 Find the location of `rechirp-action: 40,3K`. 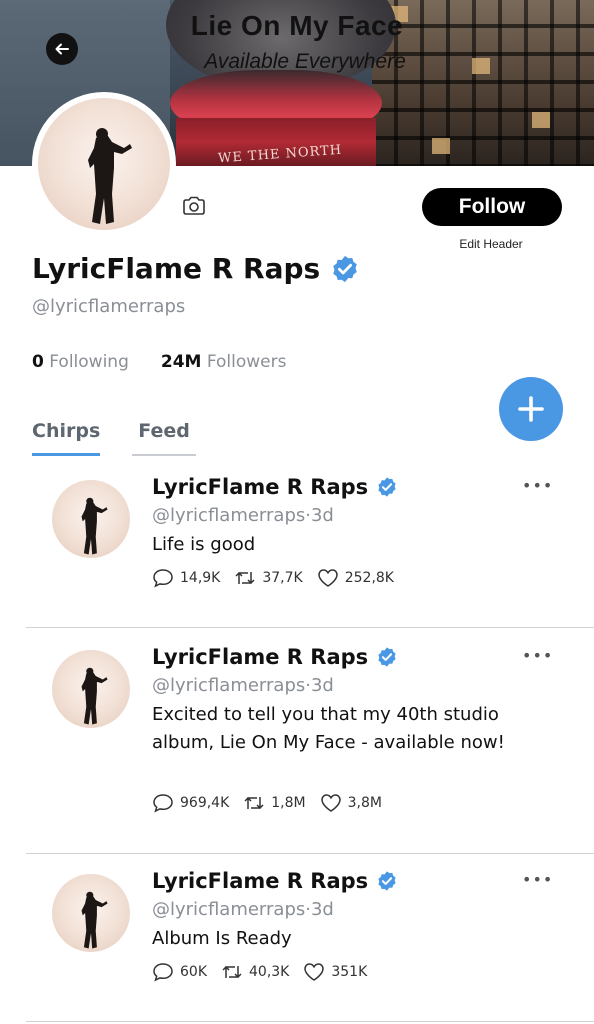

rechirp-action: 40,3K is located at coordinates (255, 972).